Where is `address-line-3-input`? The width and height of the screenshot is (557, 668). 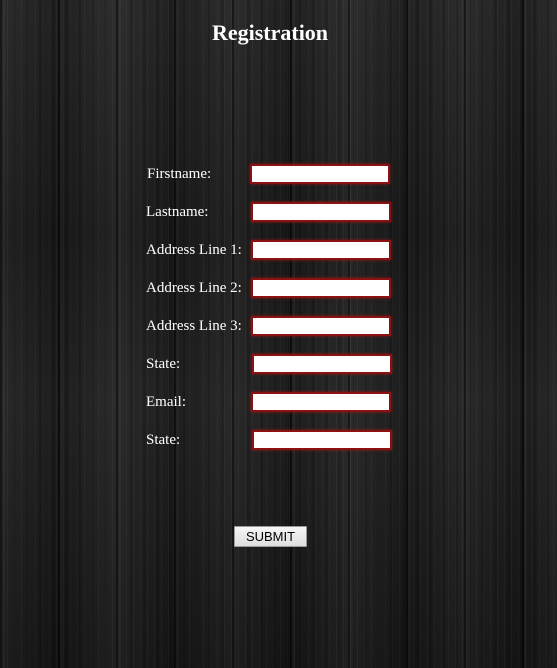 address-line-3-input is located at coordinates (321, 326).